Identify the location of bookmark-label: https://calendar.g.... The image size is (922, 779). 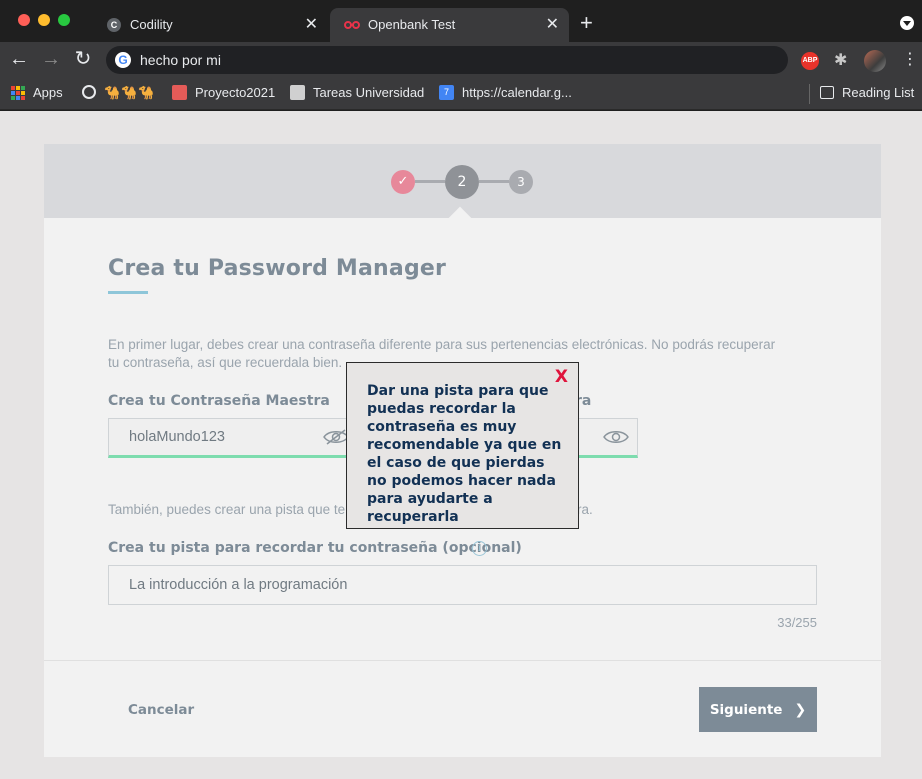
(517, 92).